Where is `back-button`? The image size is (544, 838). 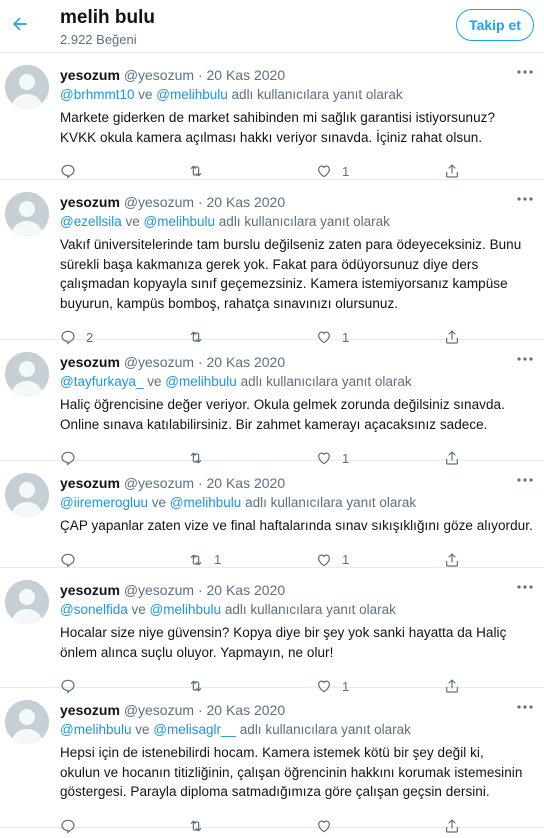
back-button is located at coordinates (20, 24).